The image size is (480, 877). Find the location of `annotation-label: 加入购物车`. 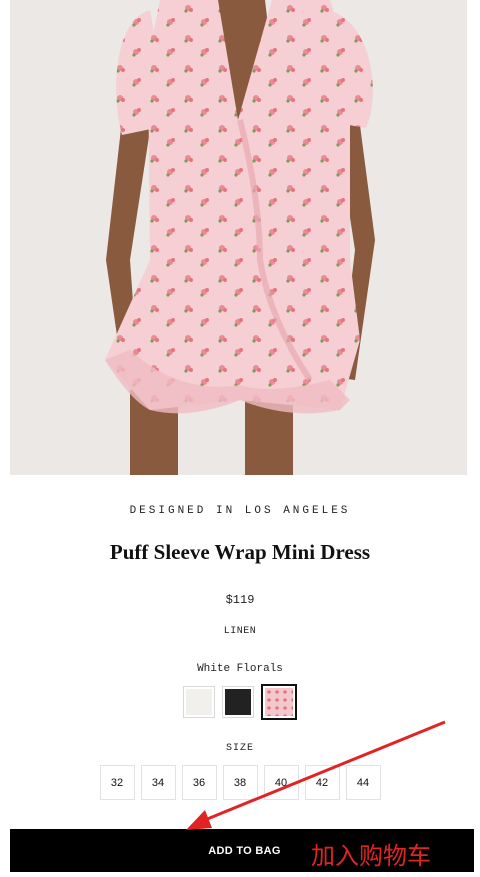

annotation-label: 加入购物车 is located at coordinates (371, 856).